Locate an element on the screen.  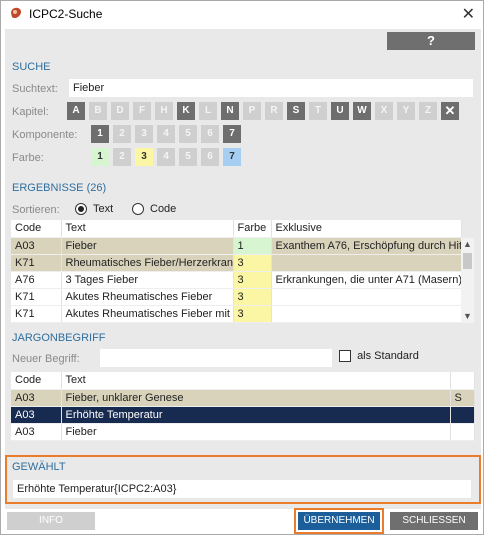
table-row: K71 Akutes Rheumatisches Fieber 3 is located at coordinates (236, 297).